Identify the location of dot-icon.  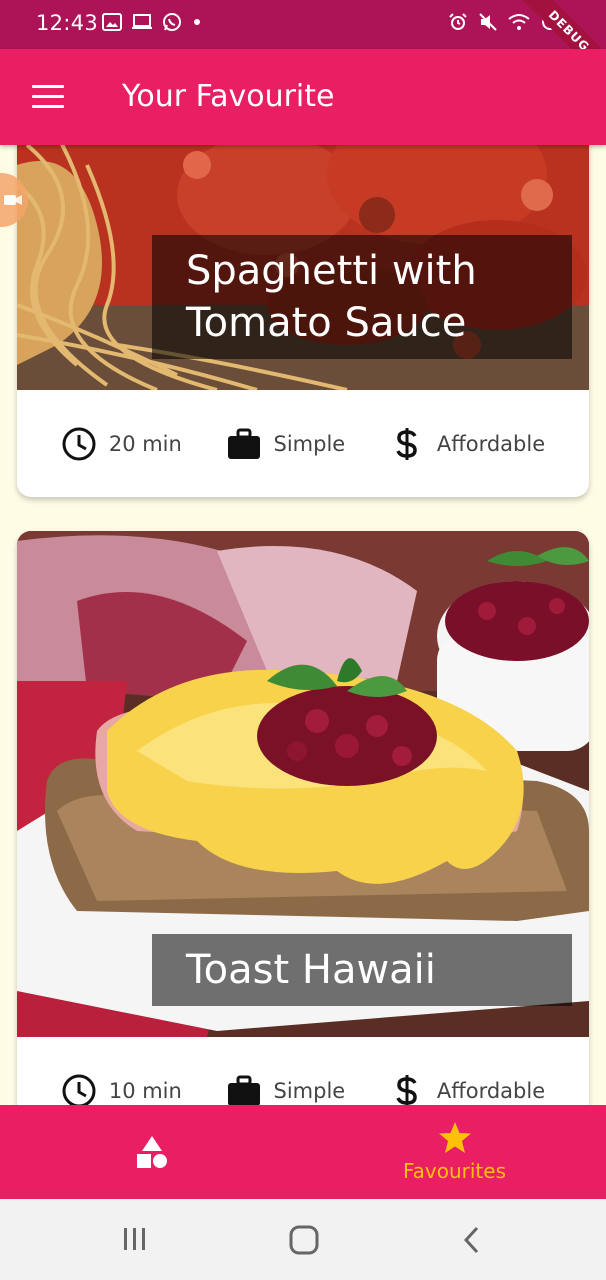
(197, 22).